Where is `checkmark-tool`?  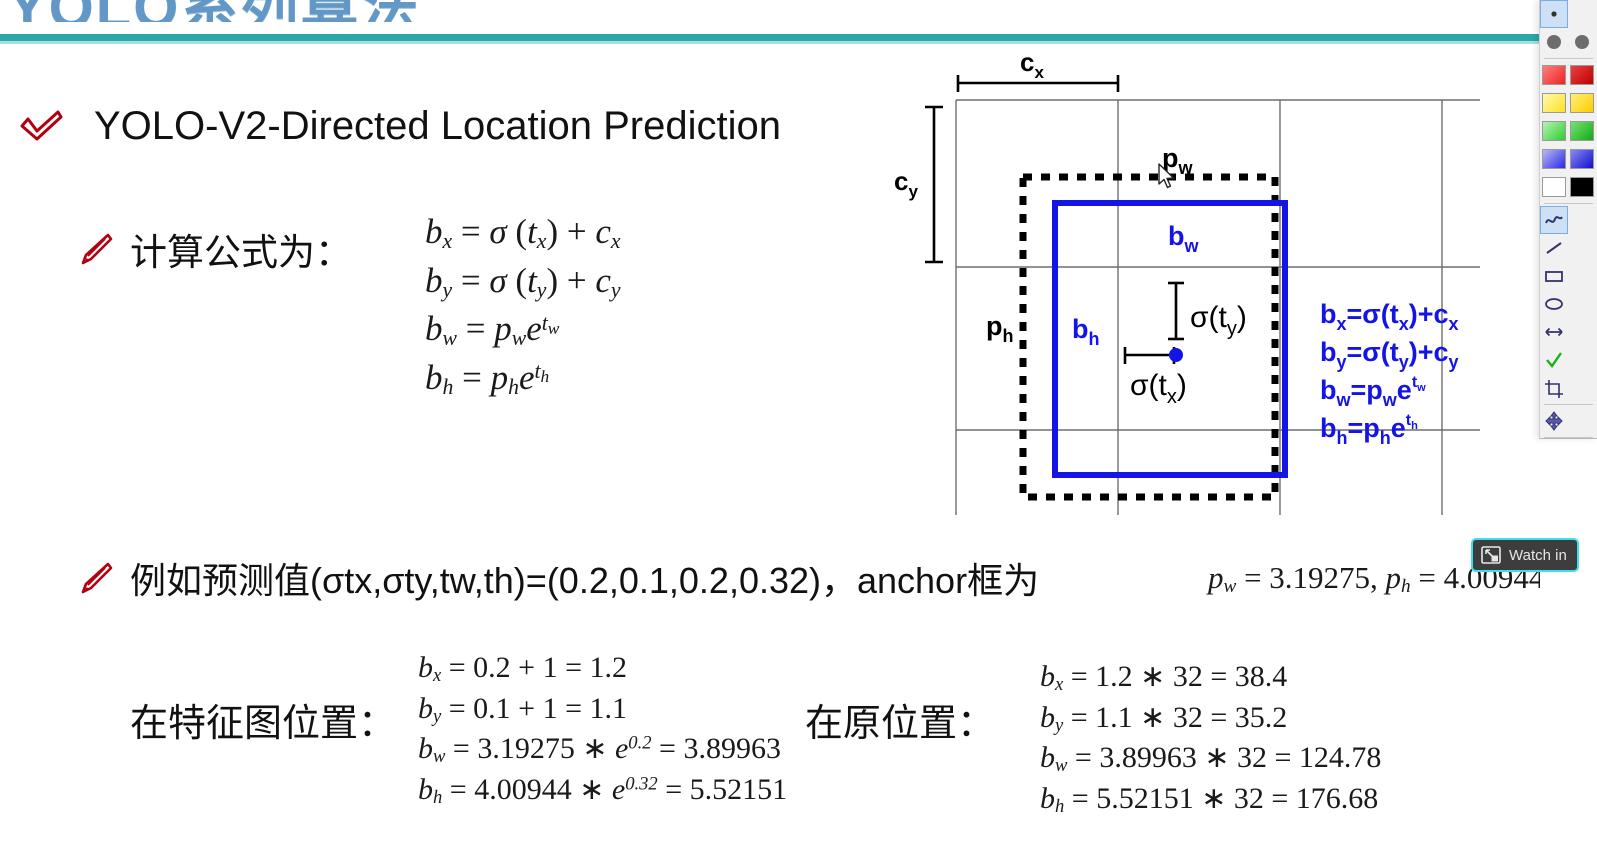 checkmark-tool is located at coordinates (1554, 360).